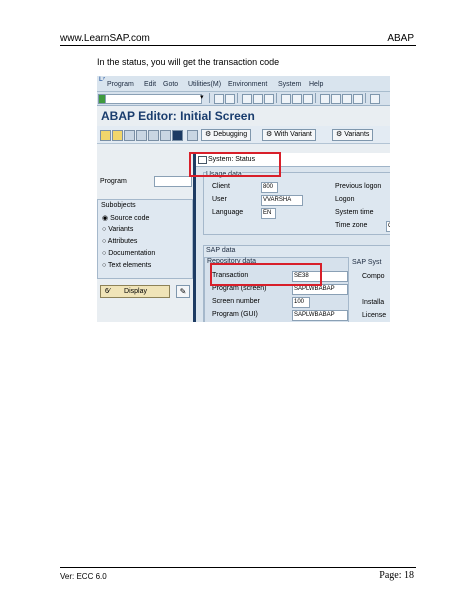  What do you see at coordinates (269, 99) in the screenshot?
I see `stop-icon` at bounding box center [269, 99].